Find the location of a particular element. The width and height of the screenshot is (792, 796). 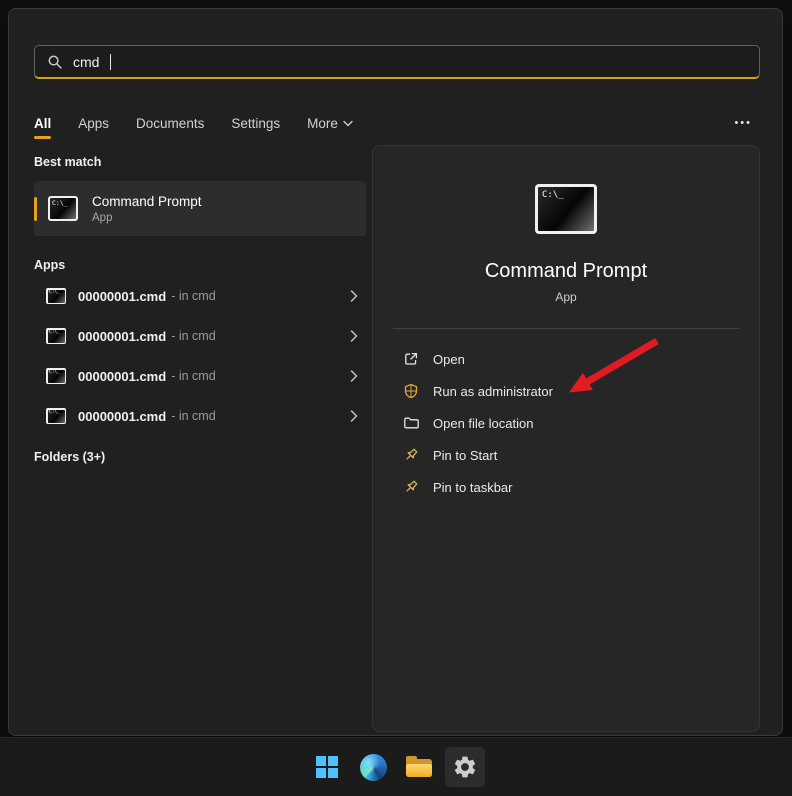

action-pin-to-taskbar-label: Pin to taskbar is located at coordinates (473, 487).